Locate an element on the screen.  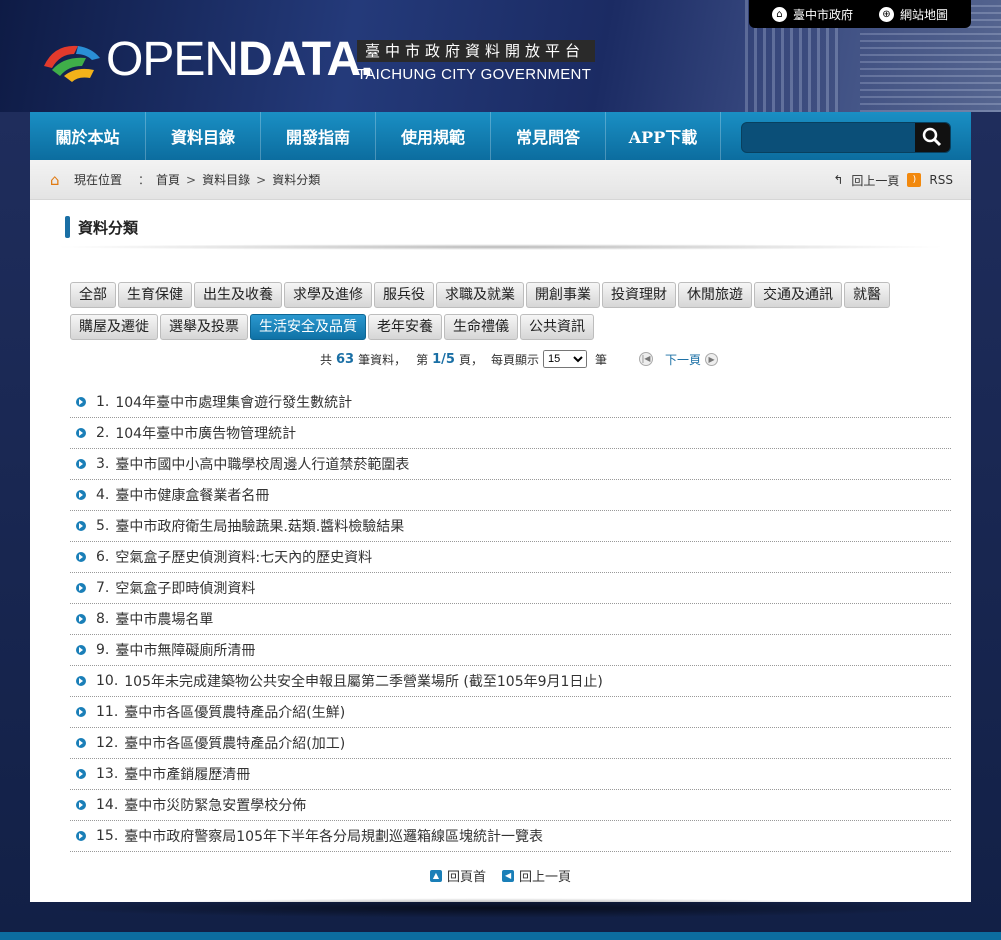
breadcrumb-catalog: 資料目錄 is located at coordinates (226, 179).